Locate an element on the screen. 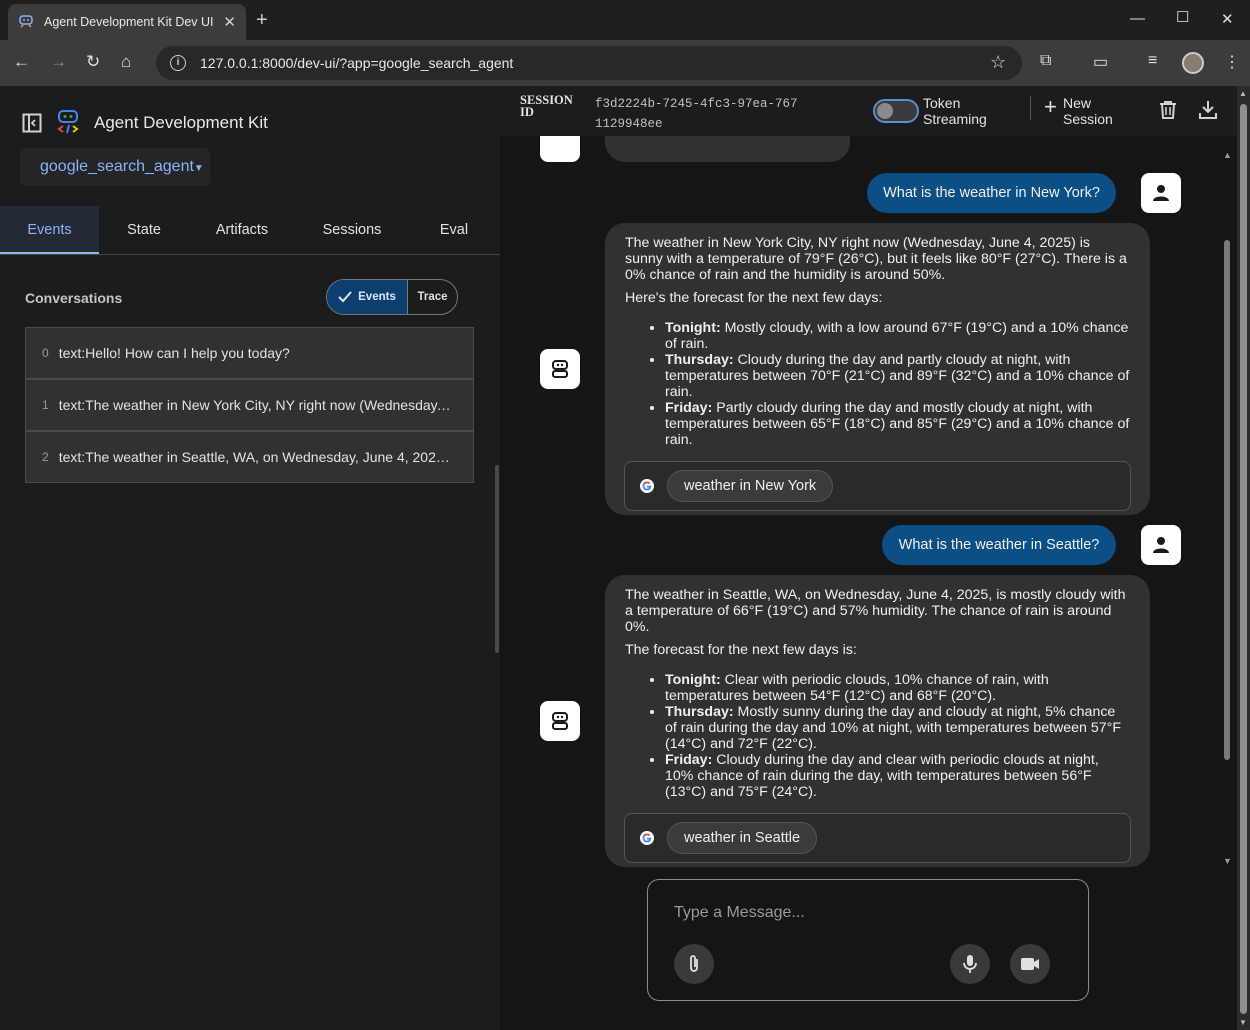 This screenshot has height=1030, width=1250. page-scroll-up-icon: ▲ is located at coordinates (1243, 93).